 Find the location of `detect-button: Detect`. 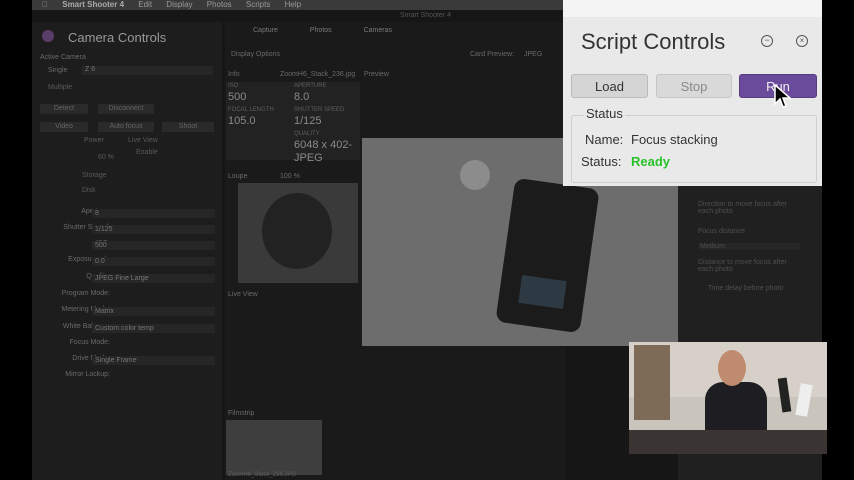

detect-button: Detect is located at coordinates (64, 109).